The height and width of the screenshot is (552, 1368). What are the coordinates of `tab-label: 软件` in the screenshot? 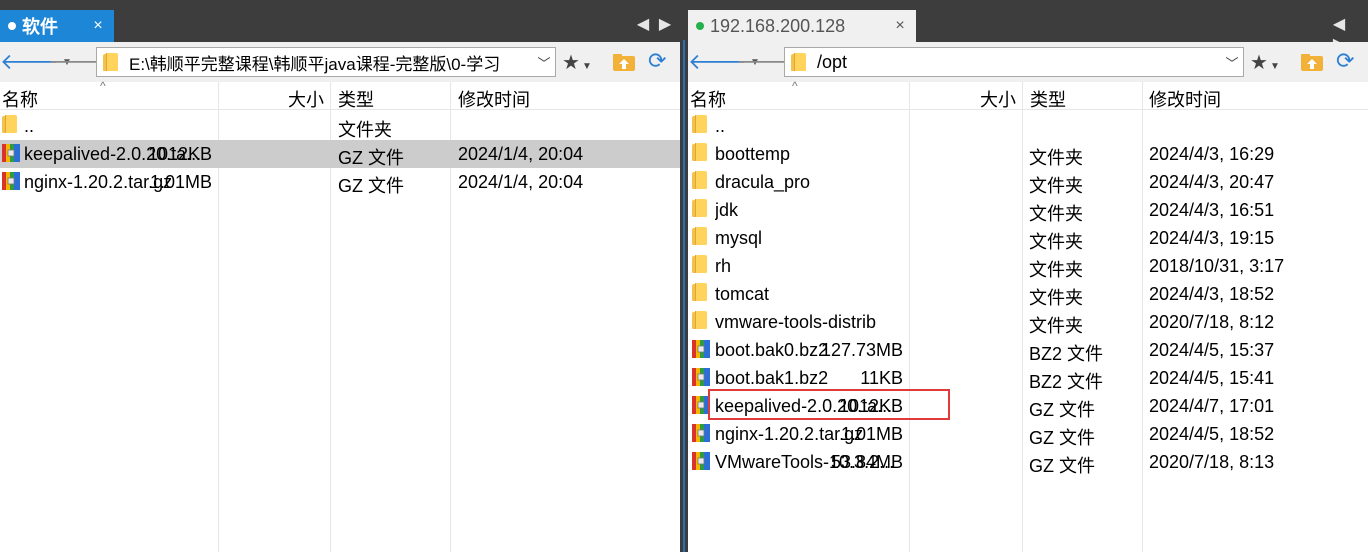 It's located at (40, 27).